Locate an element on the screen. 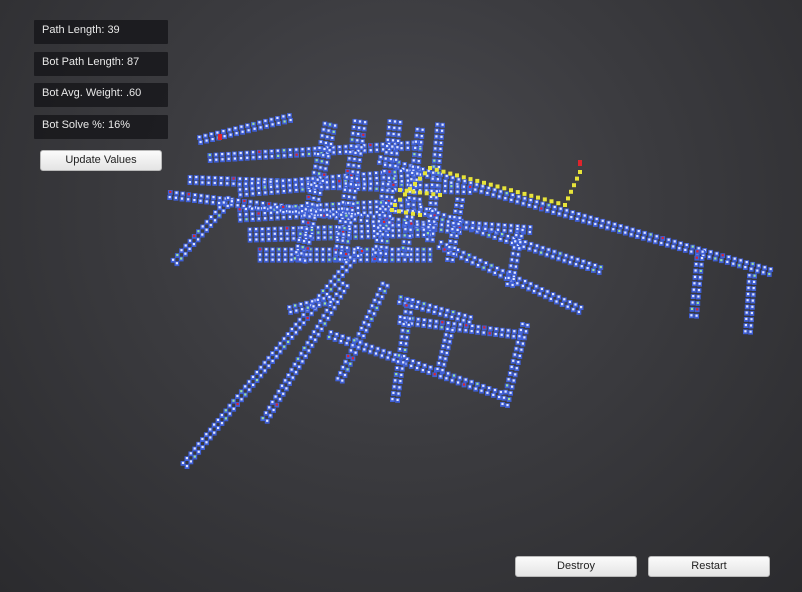 This screenshot has width=802, height=592. destroy-button: Destroy is located at coordinates (576, 566).